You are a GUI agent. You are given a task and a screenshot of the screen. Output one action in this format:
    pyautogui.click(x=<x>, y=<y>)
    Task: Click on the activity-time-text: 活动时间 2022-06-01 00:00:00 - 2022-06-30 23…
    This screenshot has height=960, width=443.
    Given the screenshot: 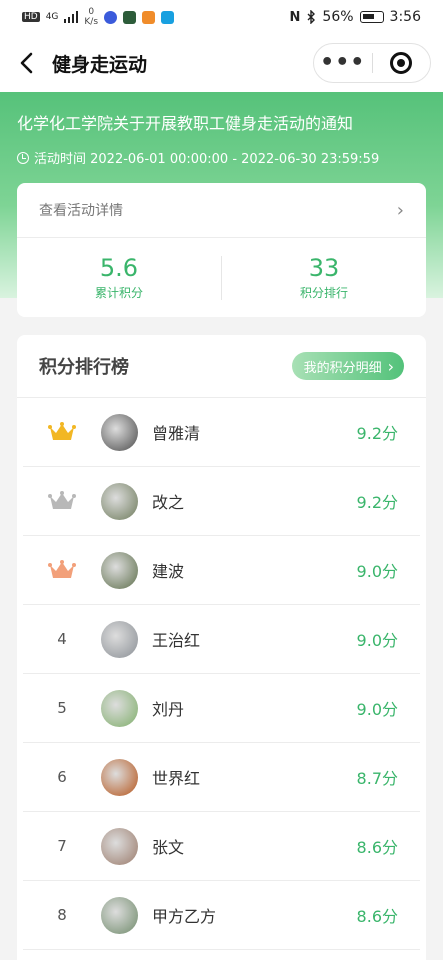 What is the action you would take?
    pyautogui.click(x=207, y=159)
    